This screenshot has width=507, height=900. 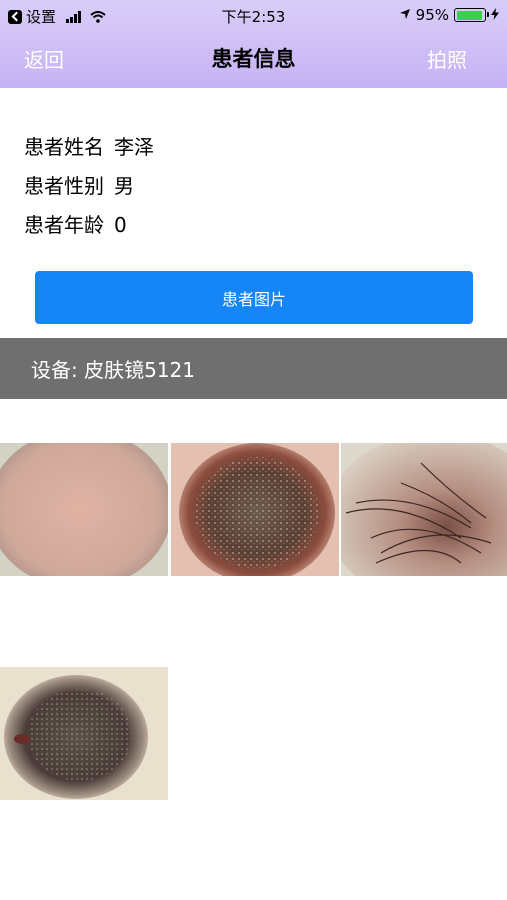 I want to click on patient-age-row: 患者年龄 0, so click(x=89, y=225).